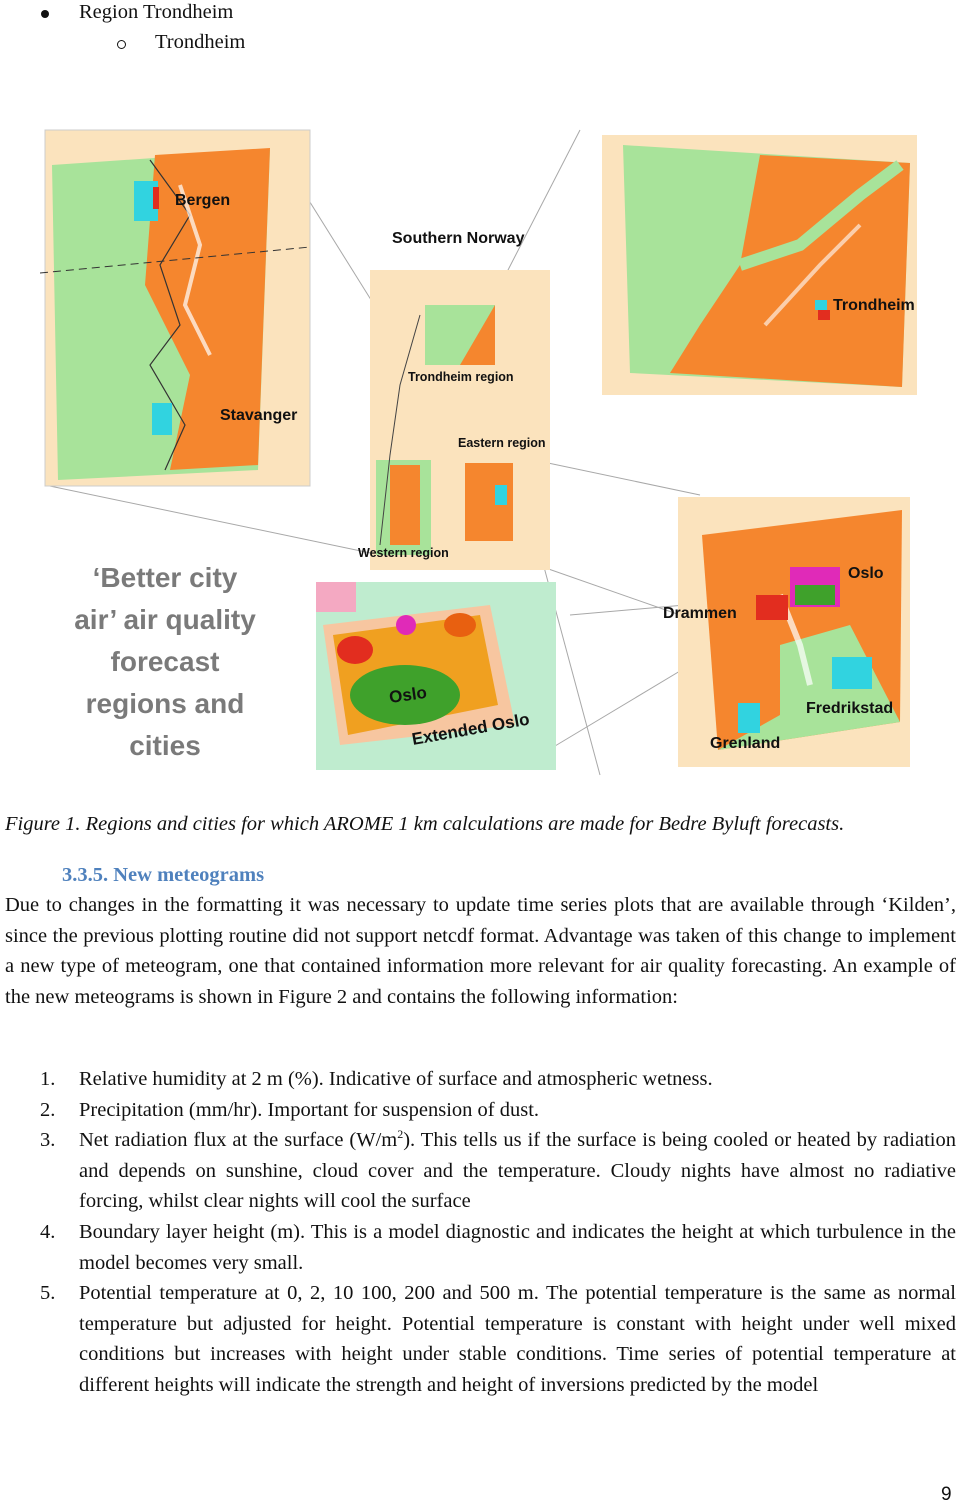 This screenshot has width=960, height=1509. I want to click on list-text: Net radiation flux at the surface (W/m, so click(238, 1140).